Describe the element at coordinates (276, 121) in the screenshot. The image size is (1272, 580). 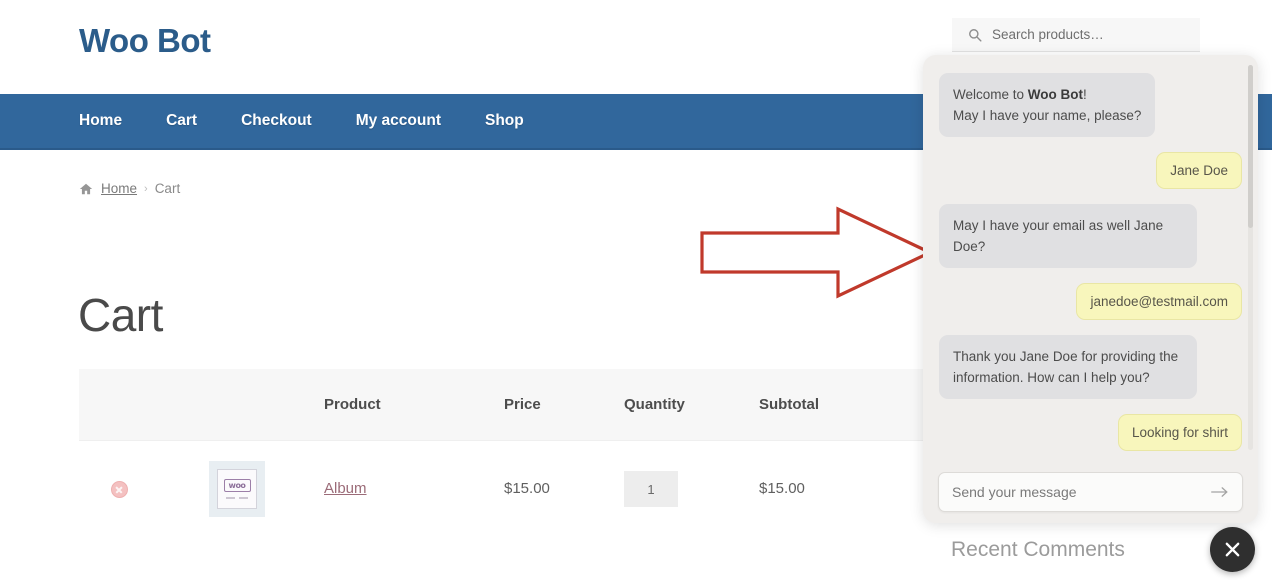
I see `nav-item-checkout: Checkout` at that location.